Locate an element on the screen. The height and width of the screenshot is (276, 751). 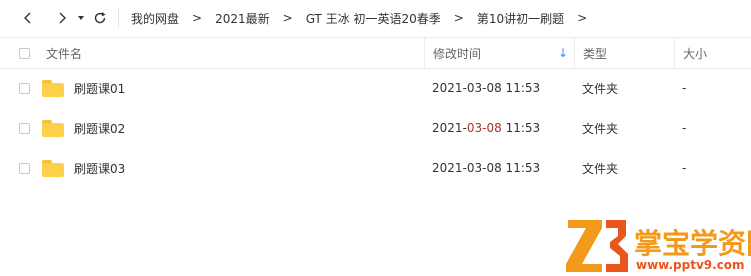
refresh-icon is located at coordinates (100, 18).